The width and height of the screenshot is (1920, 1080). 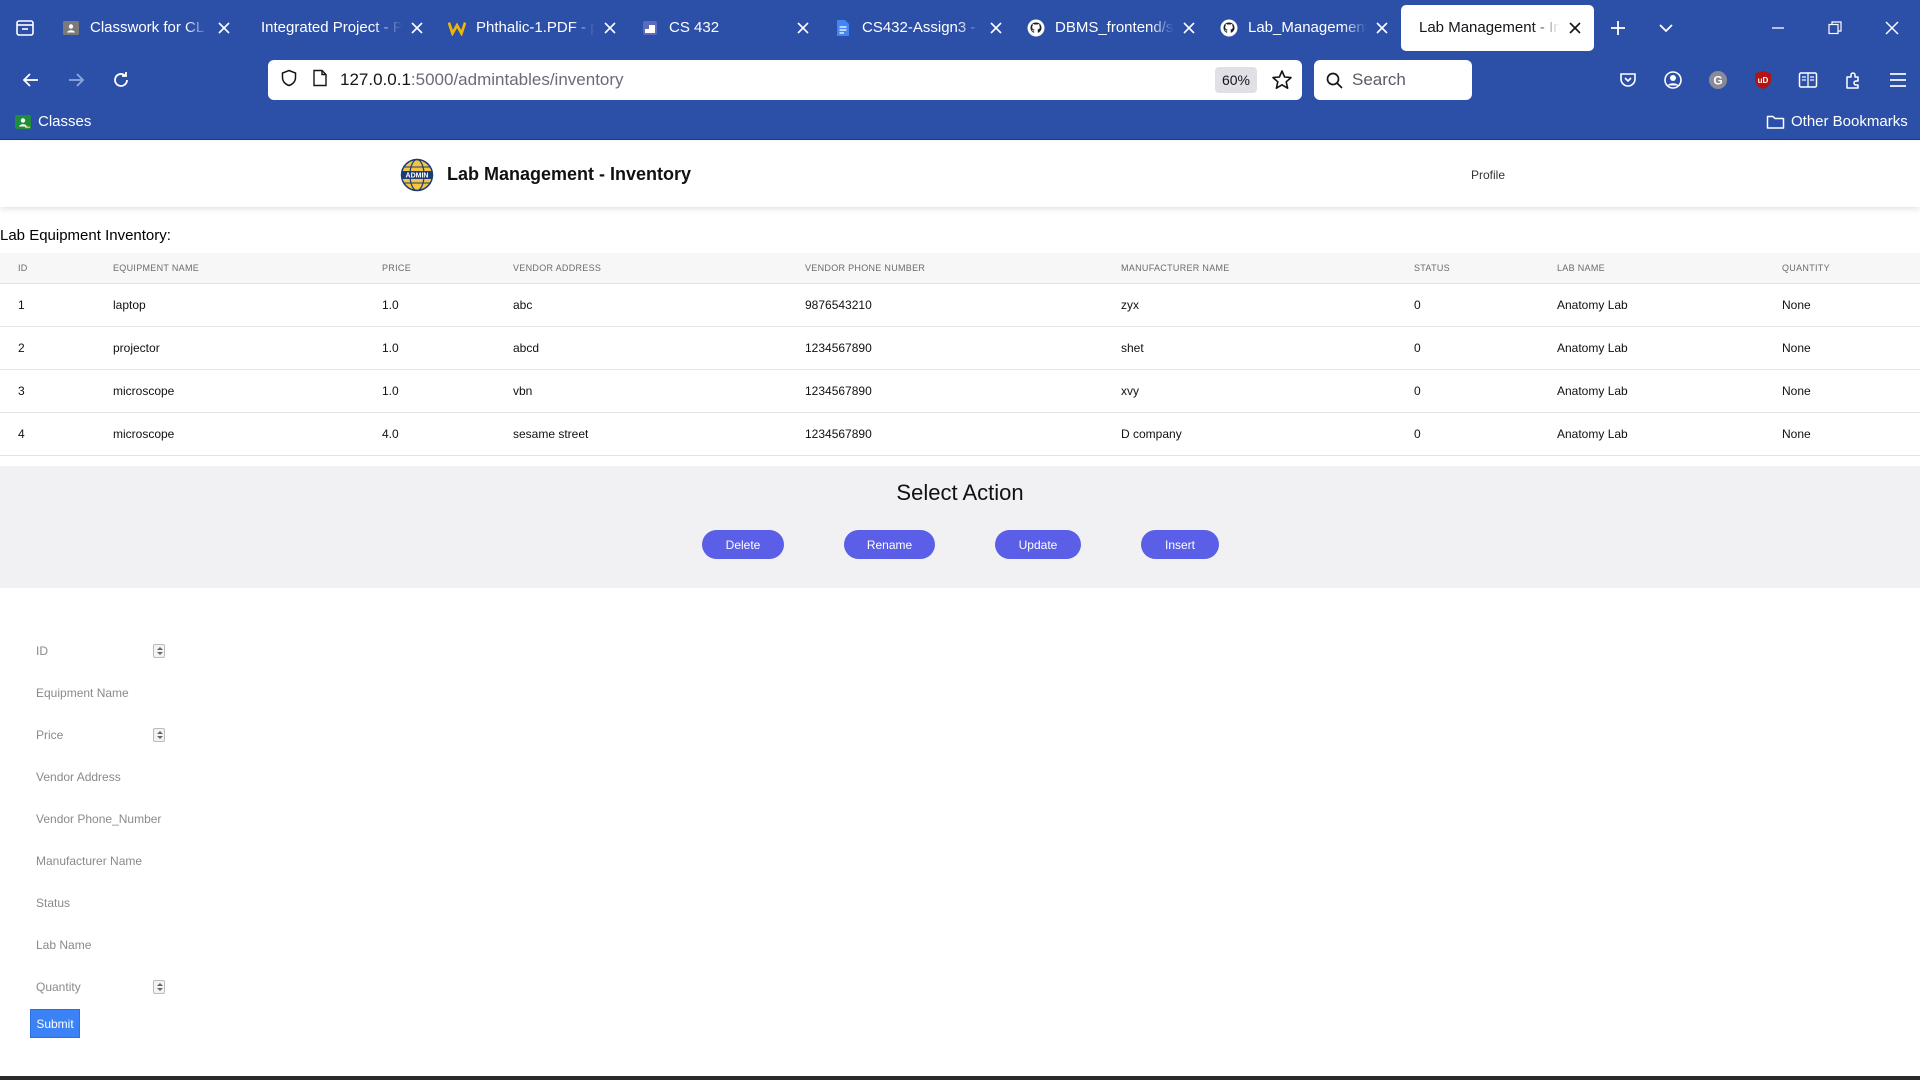 What do you see at coordinates (1488, 175) in the screenshot?
I see `profile-link: Profile` at bounding box center [1488, 175].